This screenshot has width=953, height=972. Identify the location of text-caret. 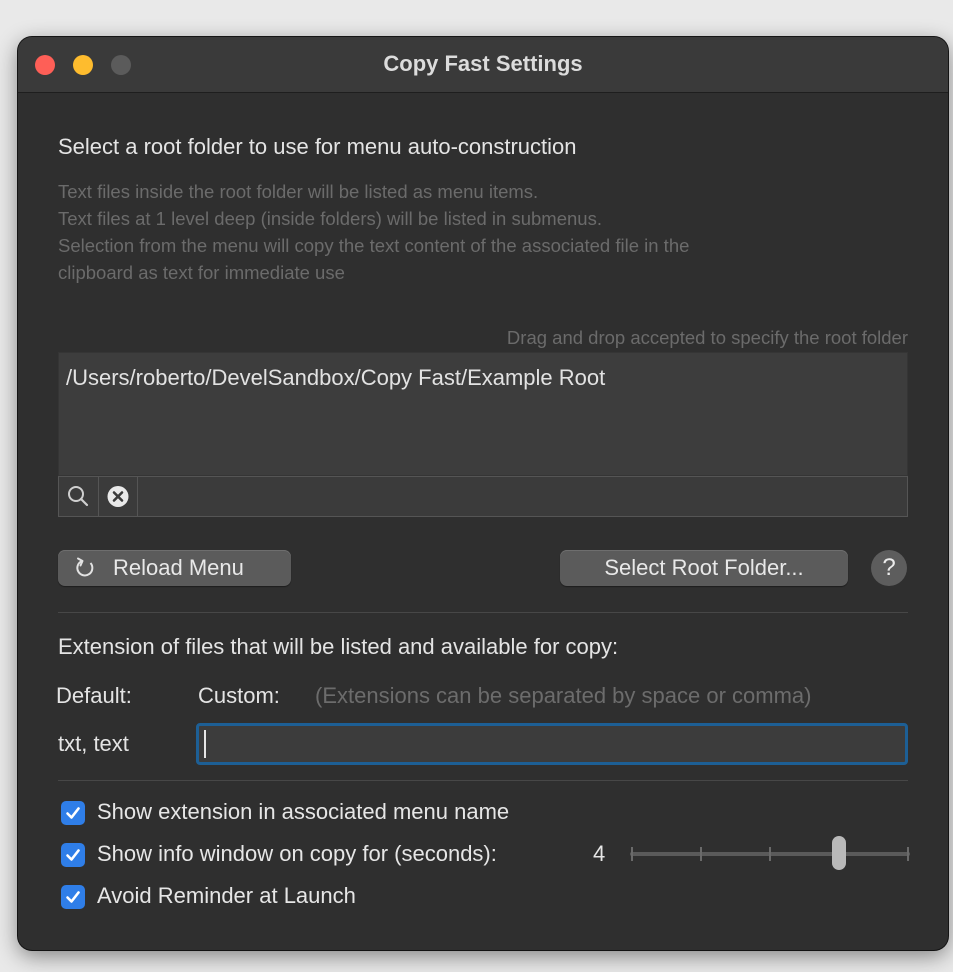
(205, 744).